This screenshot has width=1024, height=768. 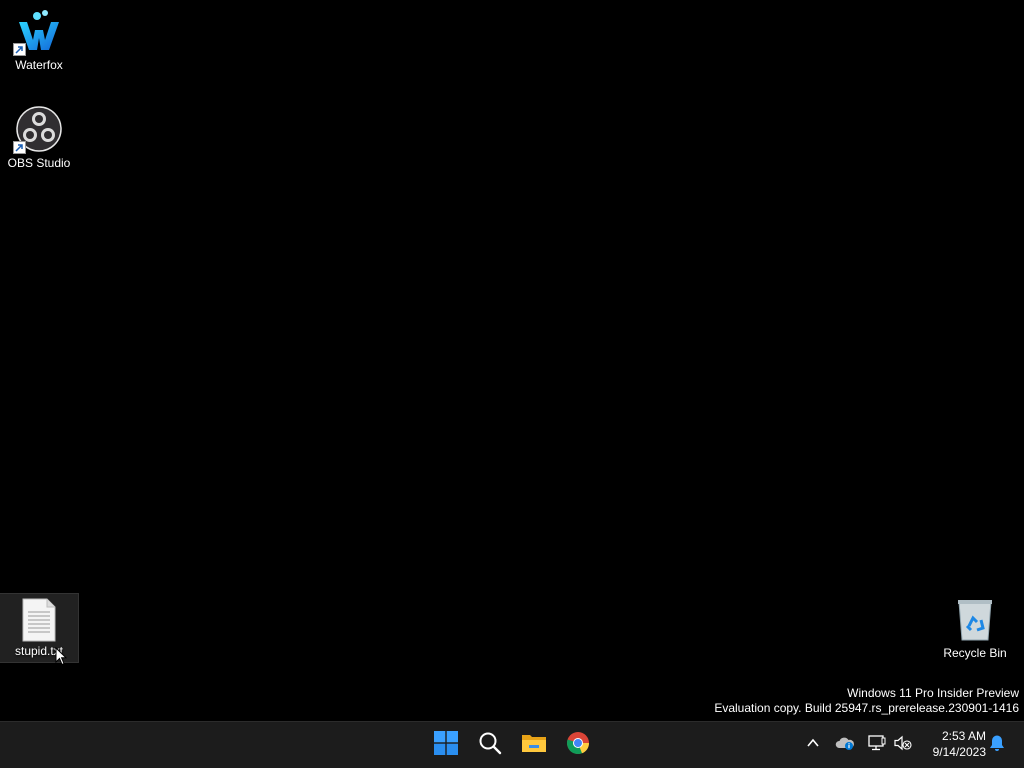 I want to click on desktop-icon-waterfox: Waterfox, so click(x=39, y=40).